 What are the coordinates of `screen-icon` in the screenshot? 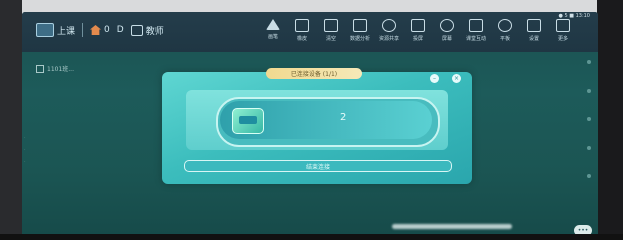 It's located at (418, 25).